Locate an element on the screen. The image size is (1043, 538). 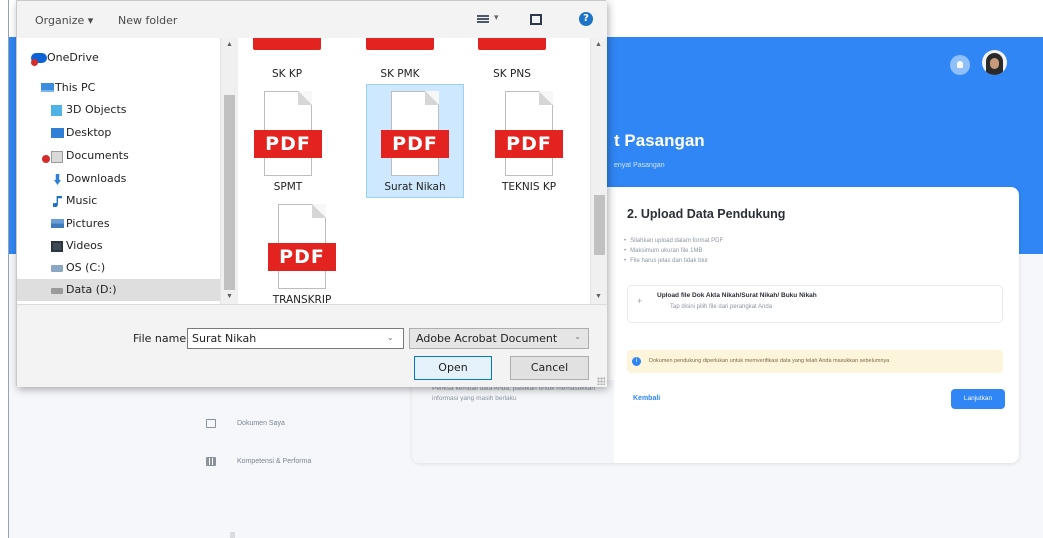
file-name: TEKNIS KP is located at coordinates (529, 187).